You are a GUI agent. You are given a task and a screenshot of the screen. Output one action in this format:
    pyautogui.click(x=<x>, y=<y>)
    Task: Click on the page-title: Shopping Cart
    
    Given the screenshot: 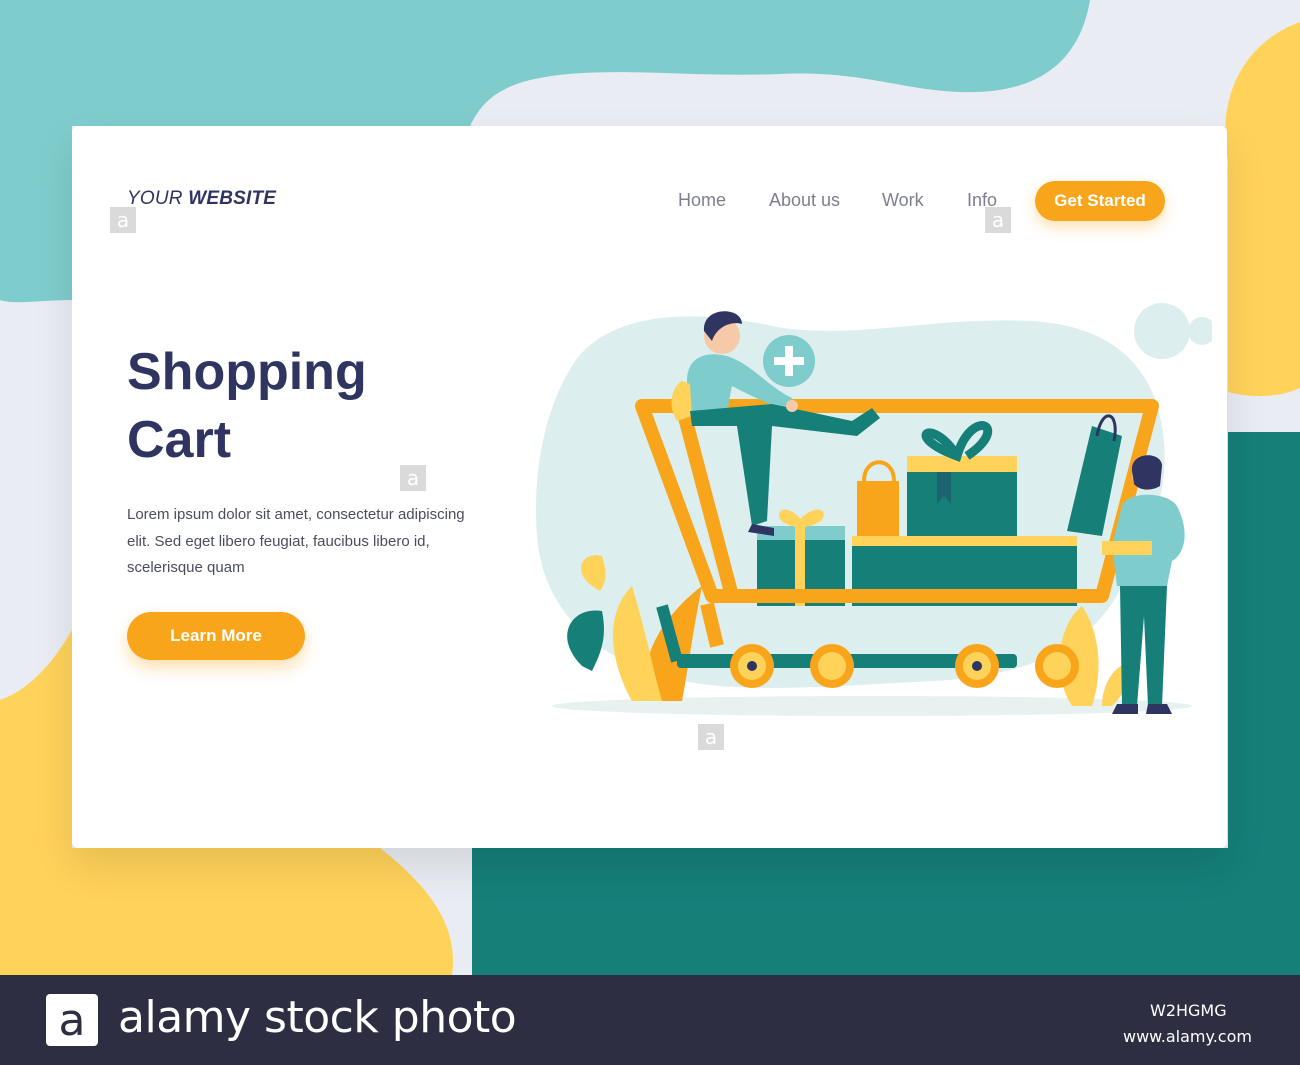 What is the action you would take?
    pyautogui.click(x=287, y=406)
    